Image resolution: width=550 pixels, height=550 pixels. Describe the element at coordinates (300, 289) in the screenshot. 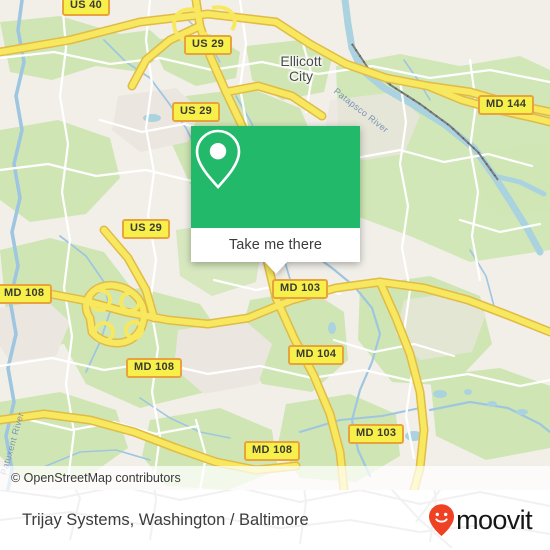

I see `shield-md-103-upper: MD 103` at that location.